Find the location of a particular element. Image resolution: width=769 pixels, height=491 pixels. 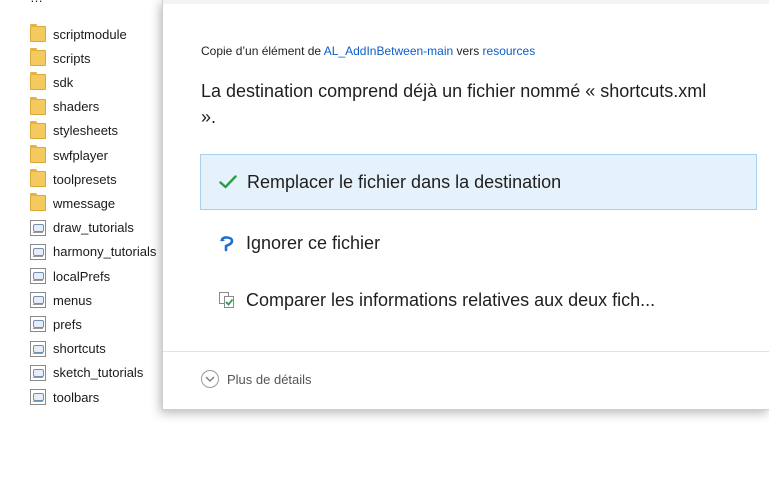

skip-option-label: Ignorer ce fichier is located at coordinates (313, 242).